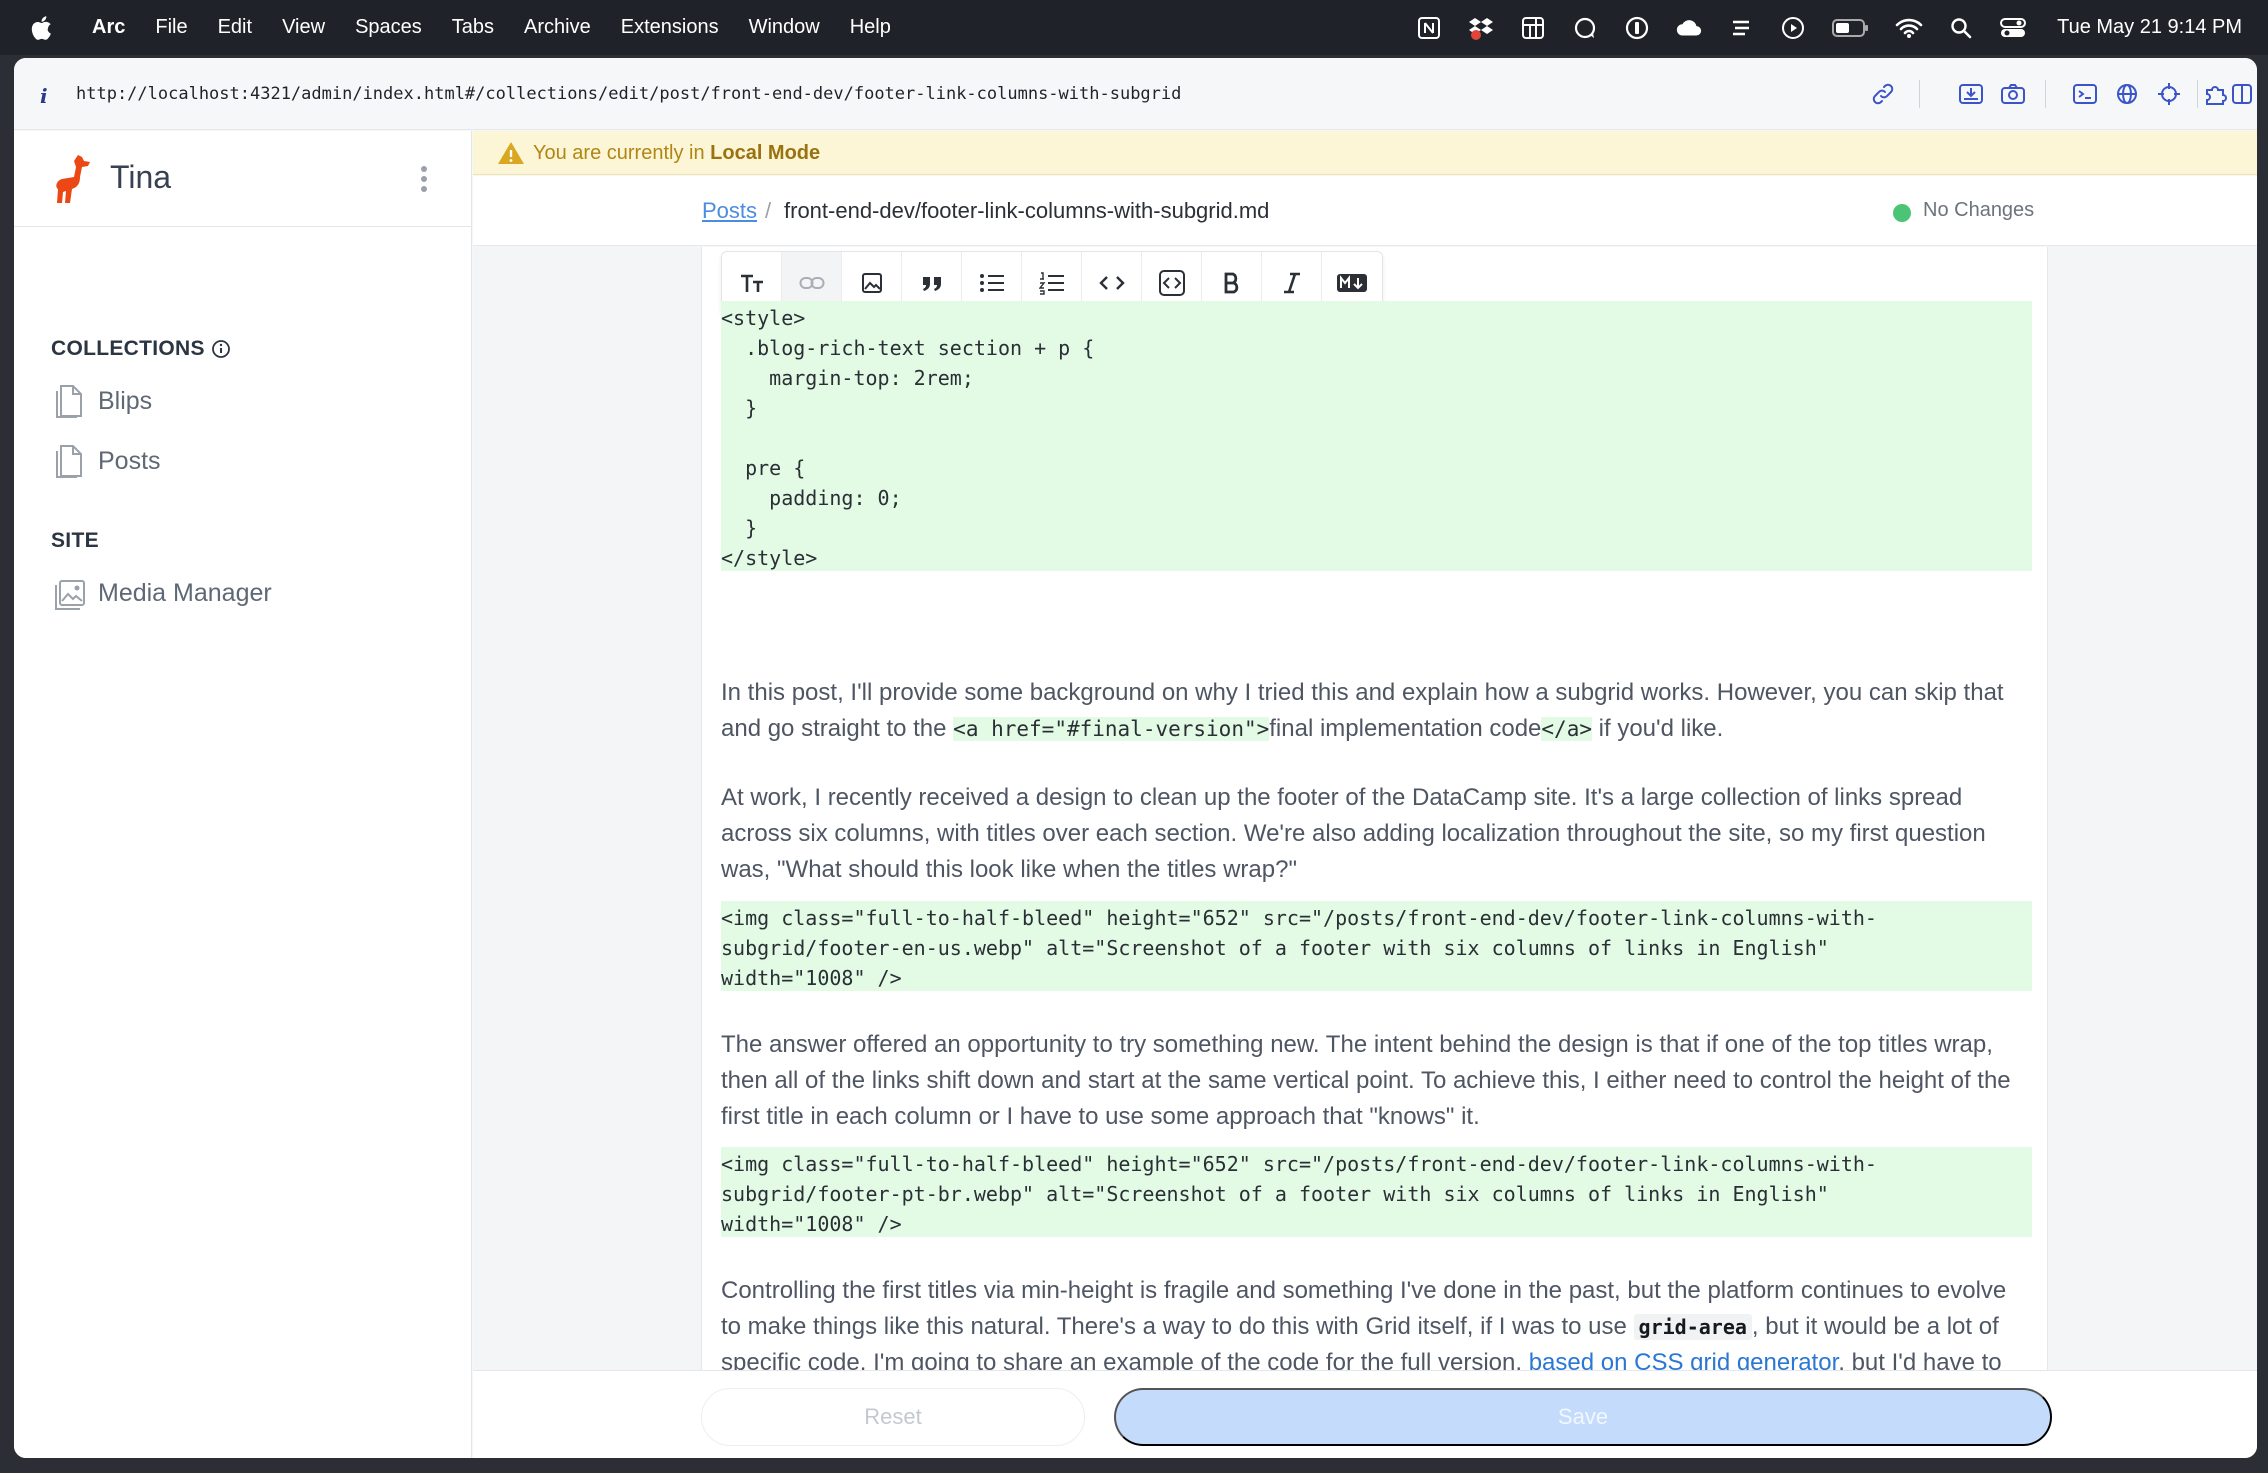 This screenshot has height=1473, width=2268. Describe the element at coordinates (1352, 283) in the screenshot. I see `markdown-icon` at that location.